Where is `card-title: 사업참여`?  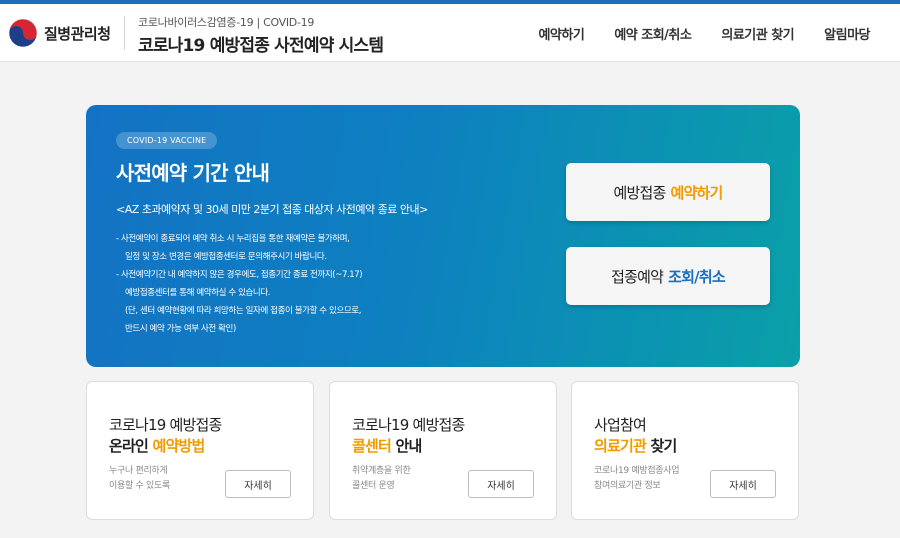 card-title: 사업참여 is located at coordinates (620, 425).